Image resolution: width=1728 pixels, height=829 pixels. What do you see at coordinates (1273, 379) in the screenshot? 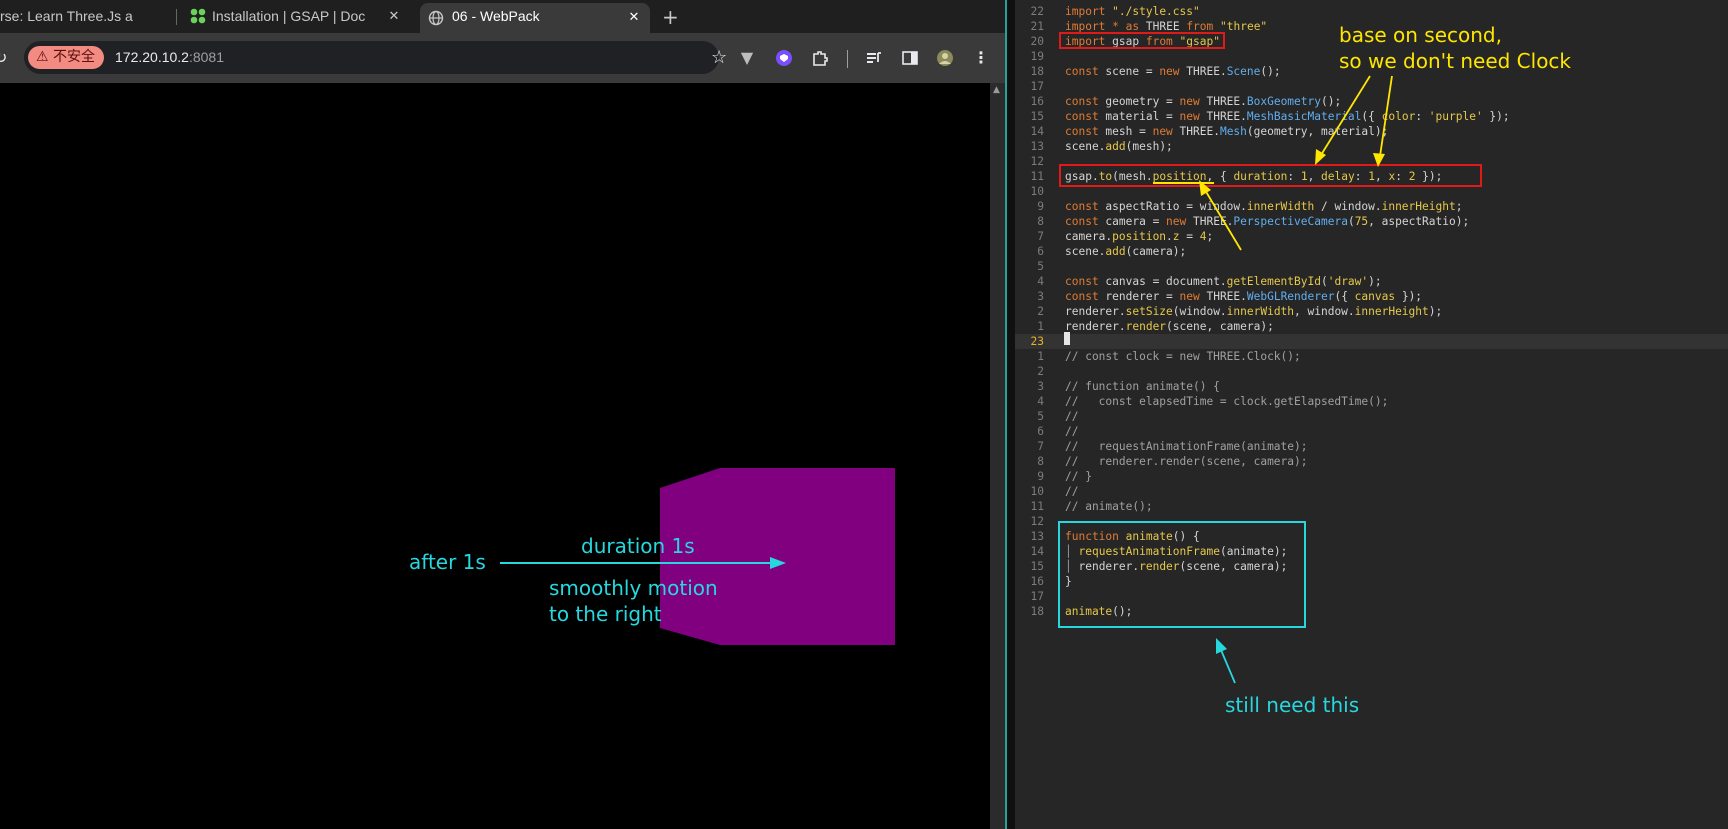
I see `annotation-arrows` at bounding box center [1273, 379].